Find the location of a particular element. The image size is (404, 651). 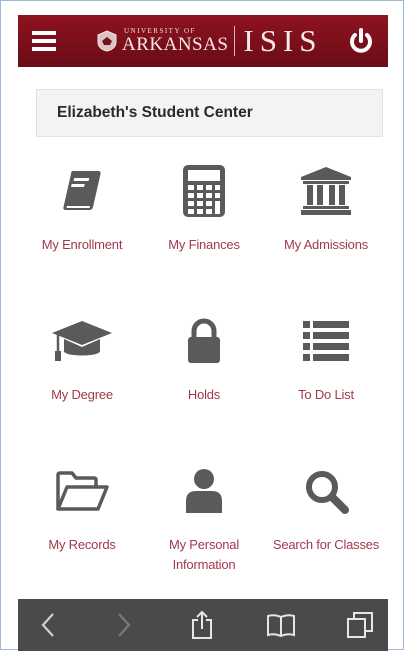

system-name: ISIS is located at coordinates (283, 40).